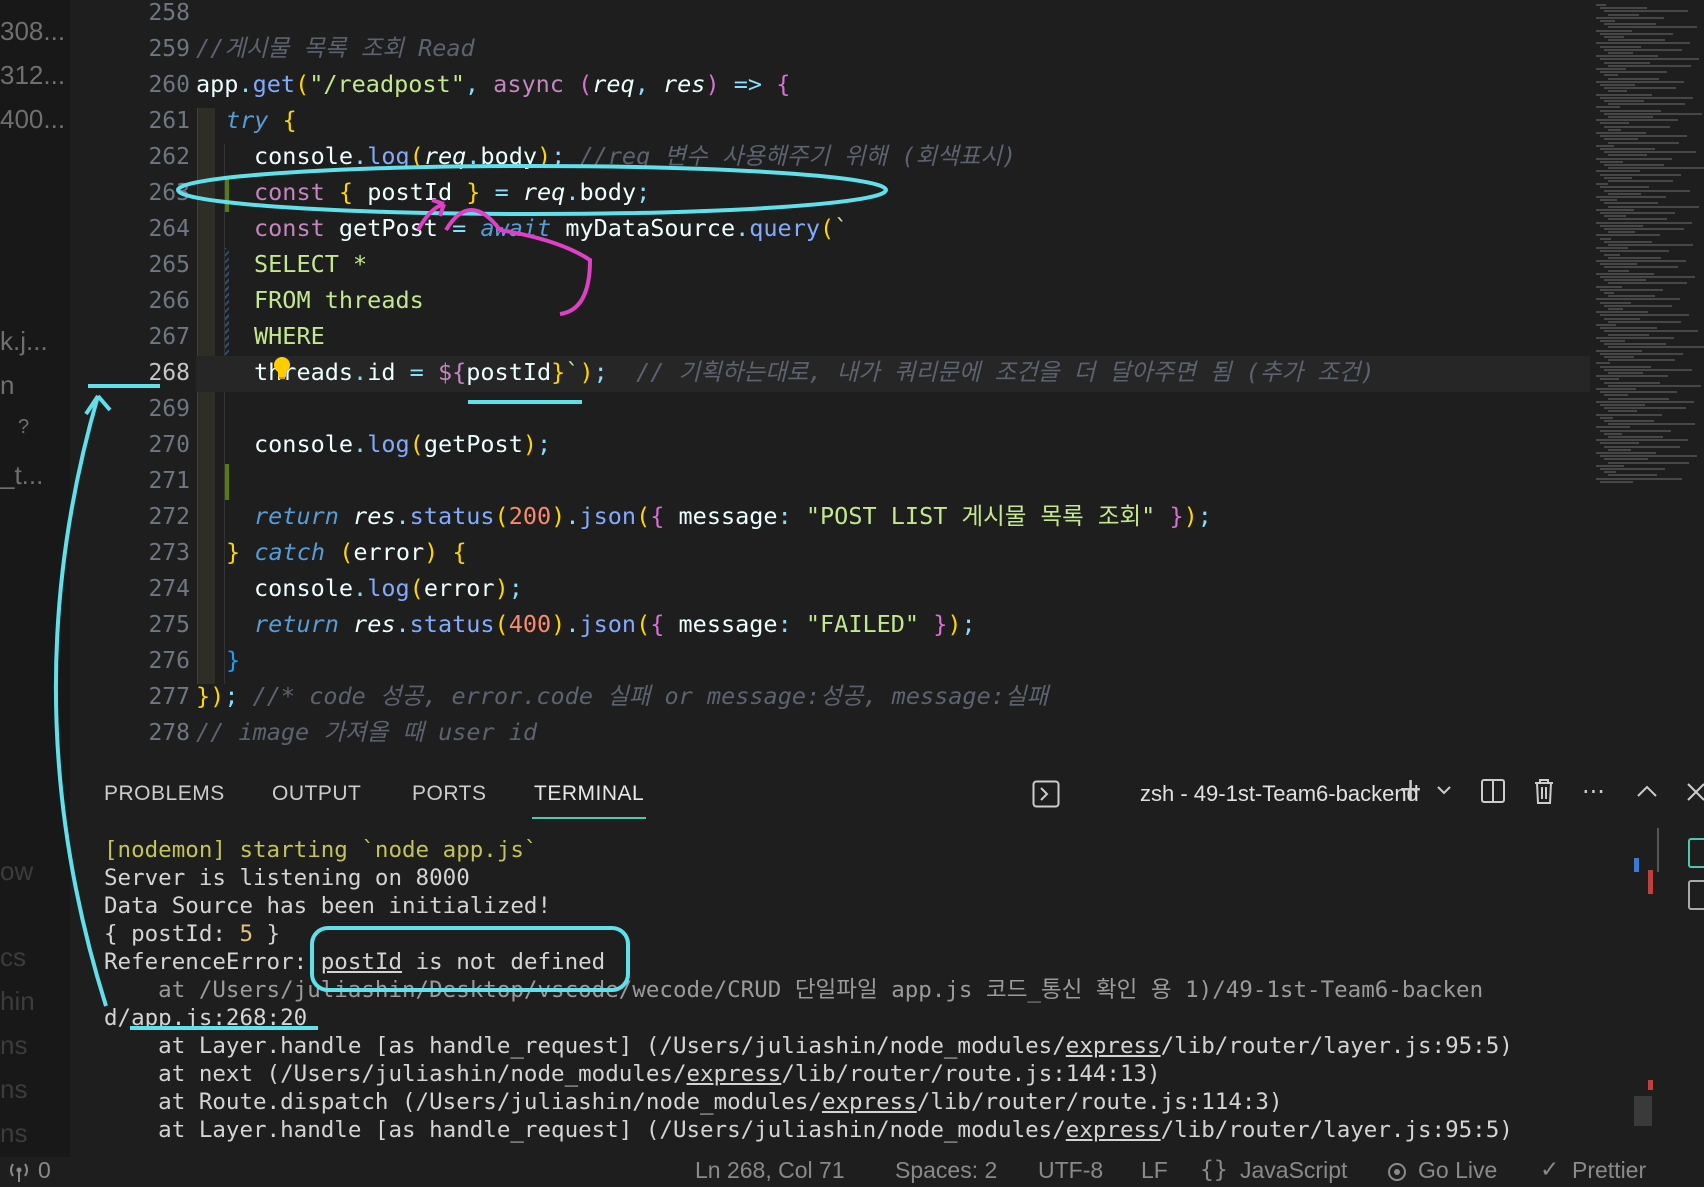  What do you see at coordinates (402, 444) in the screenshot?
I see `code-line-270: console.log(getPost);` at bounding box center [402, 444].